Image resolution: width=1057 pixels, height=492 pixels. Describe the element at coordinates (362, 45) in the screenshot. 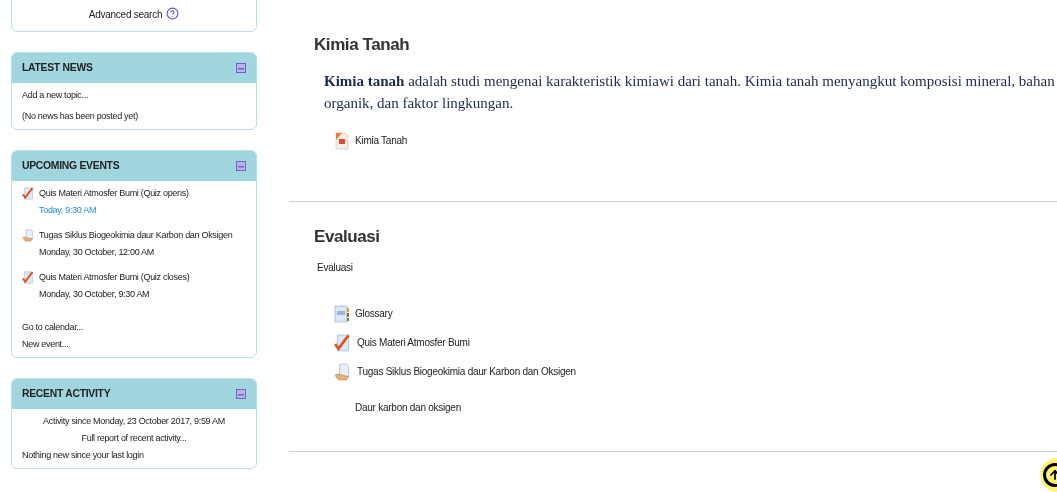

I see `section-title: Kimia Tanah` at that location.